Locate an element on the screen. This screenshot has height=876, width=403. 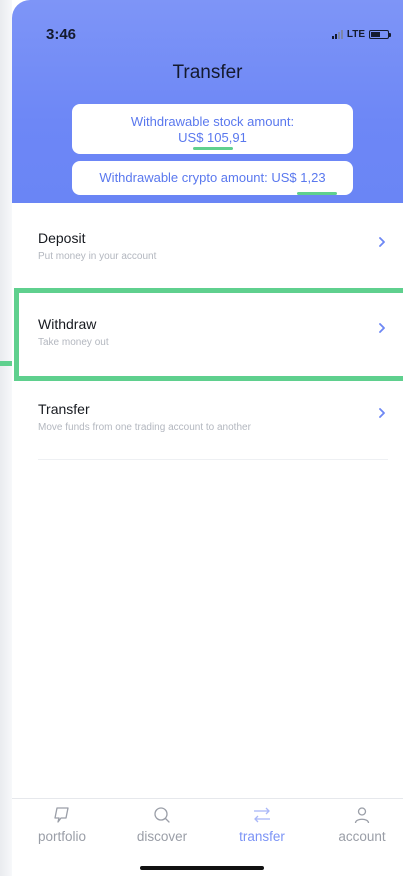
tab-label: discover is located at coordinates (162, 836).